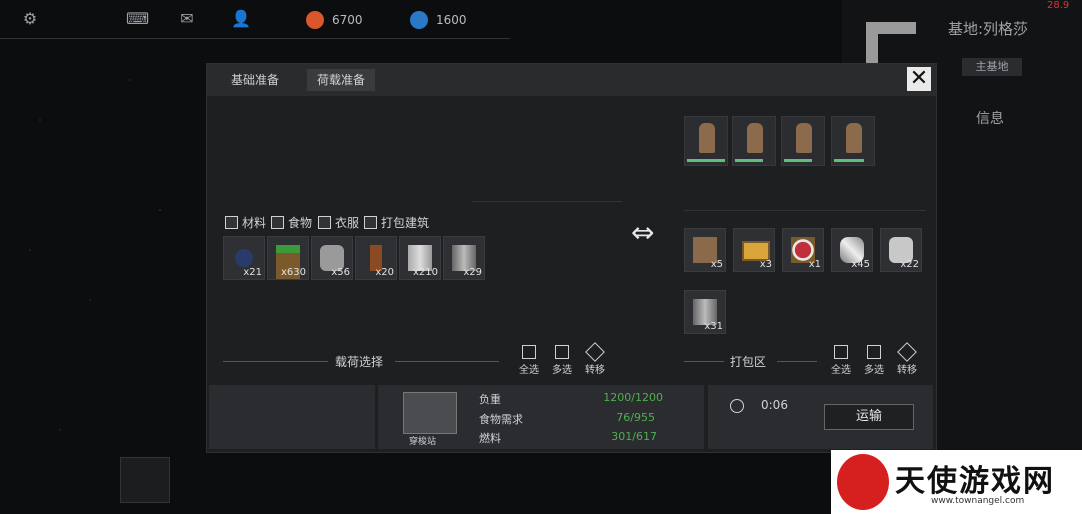  What do you see at coordinates (841, 360) in the screenshot?
I see `pack-select-all-button: 全选` at bounding box center [841, 360].